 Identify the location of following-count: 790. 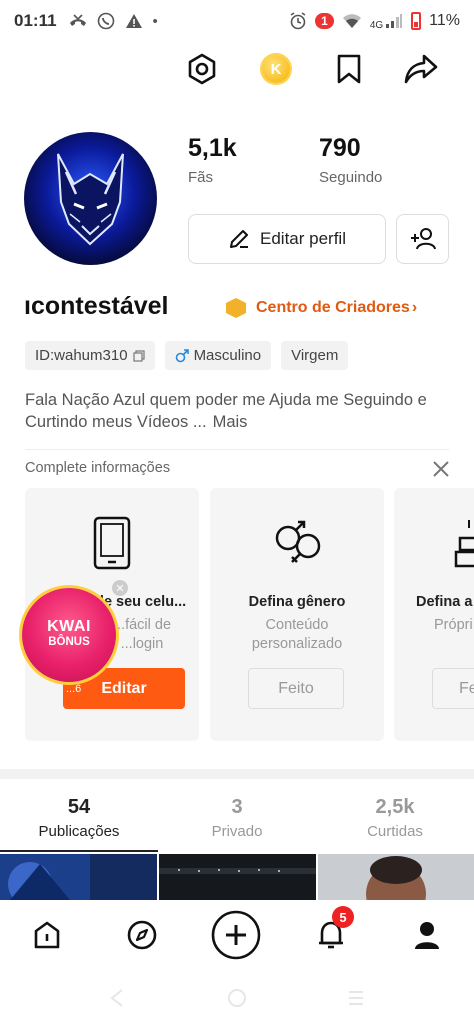
(340, 148).